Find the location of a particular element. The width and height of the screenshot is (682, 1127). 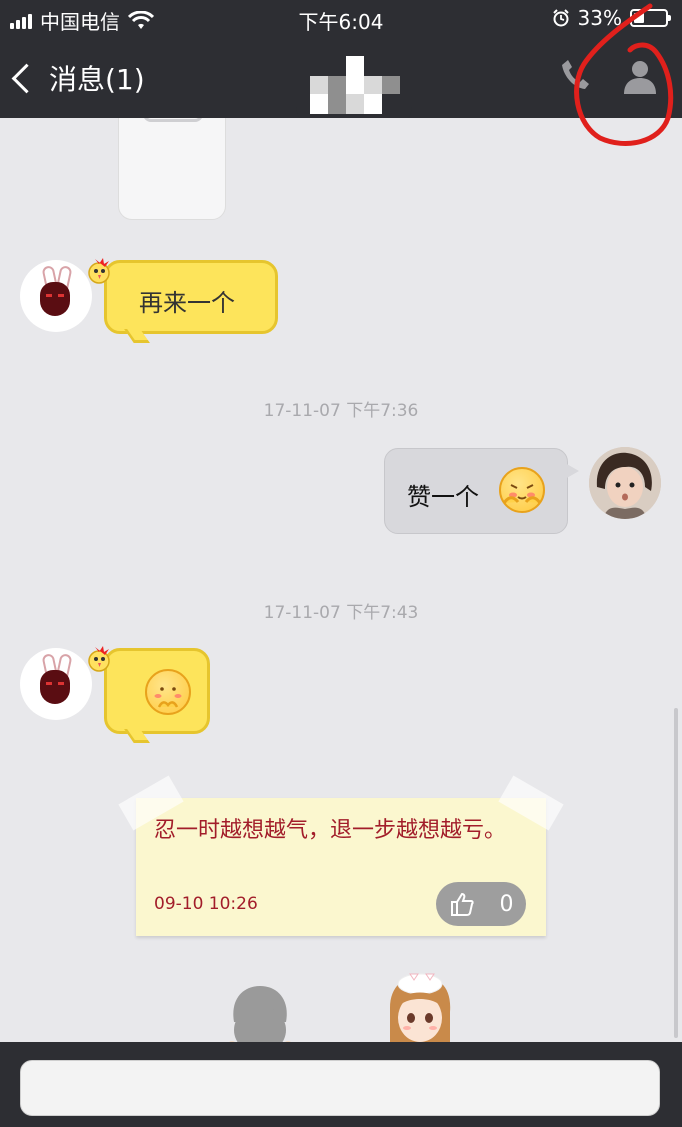

message-timestamp: 17-11-07 下午7:36 is located at coordinates (341, 411).